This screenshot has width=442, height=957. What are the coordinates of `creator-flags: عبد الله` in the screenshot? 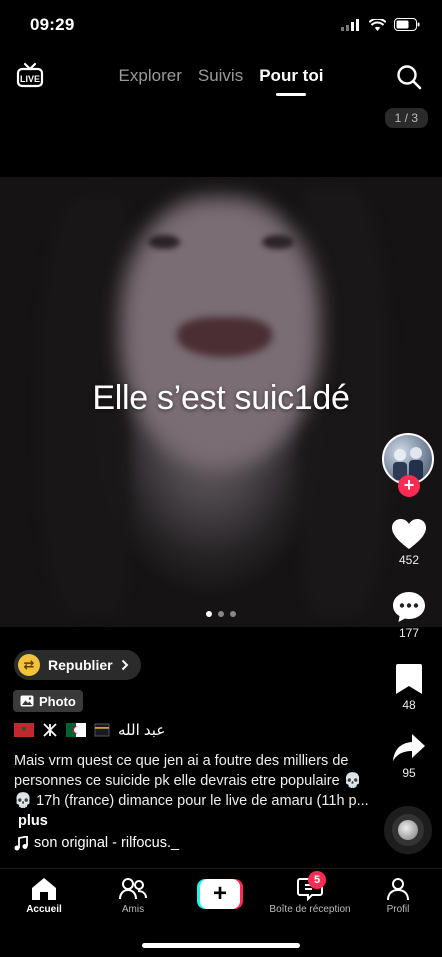 It's located at (89, 730).